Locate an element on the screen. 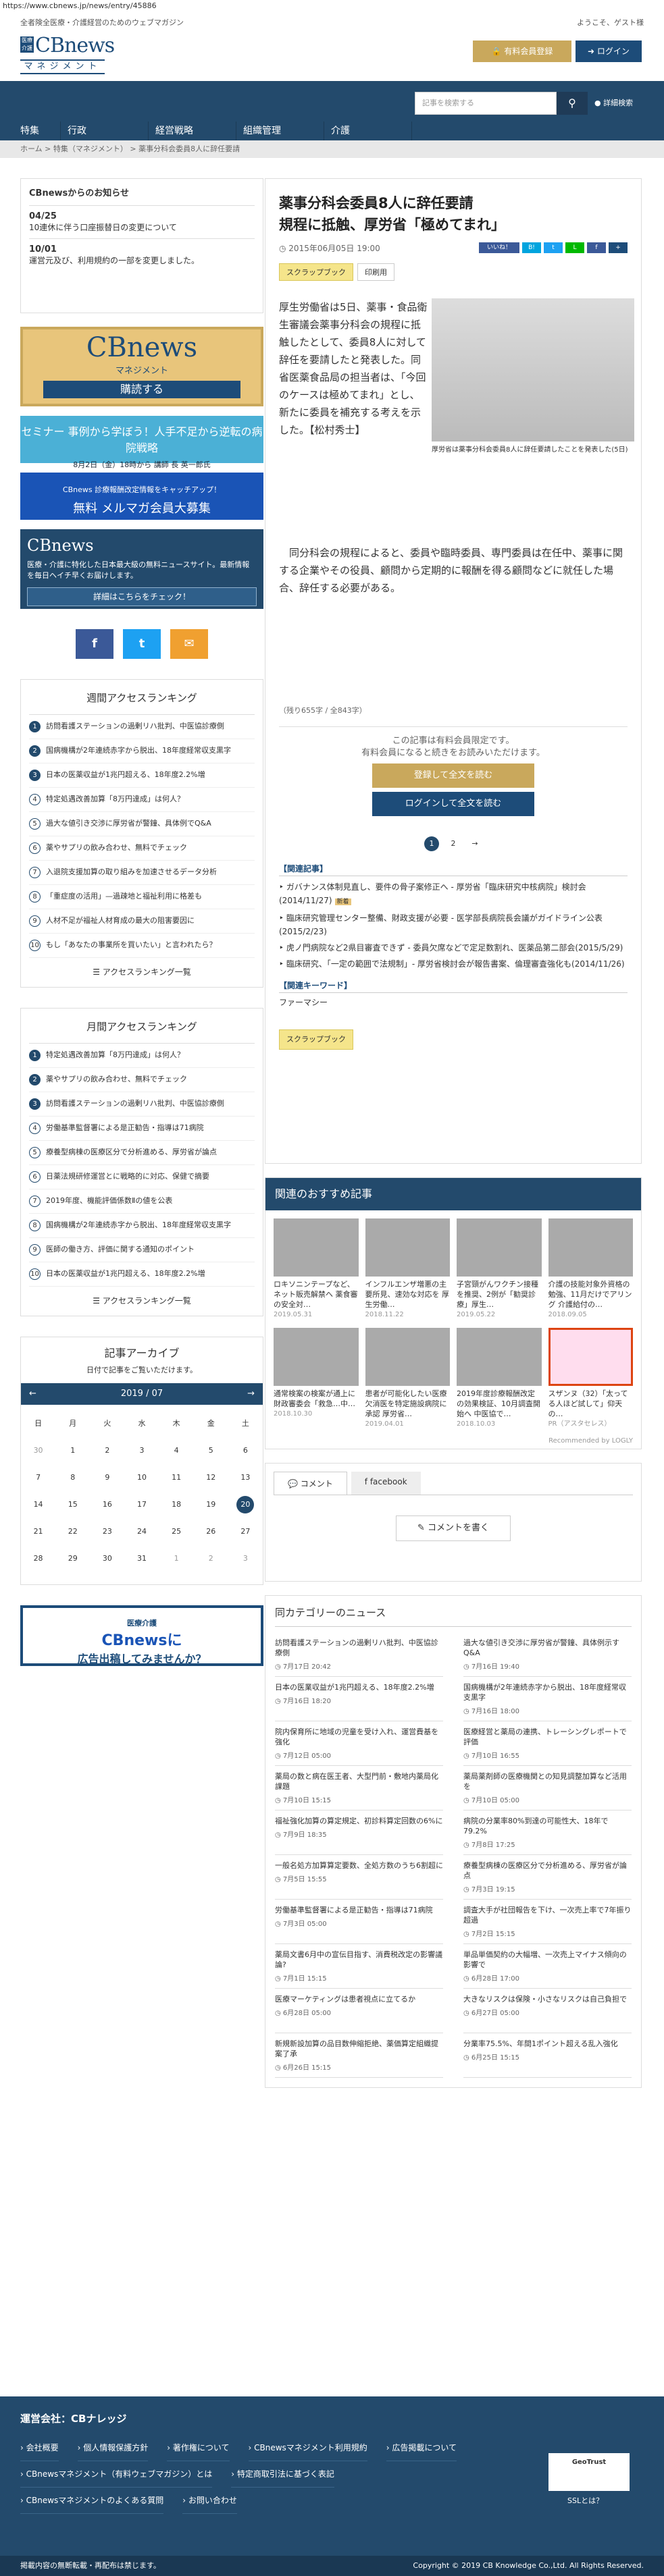 The height and width of the screenshot is (2576, 664). ranking-item: 7 入退院支援加算の取り組みを加速させるデータ分析 is located at coordinates (142, 873).